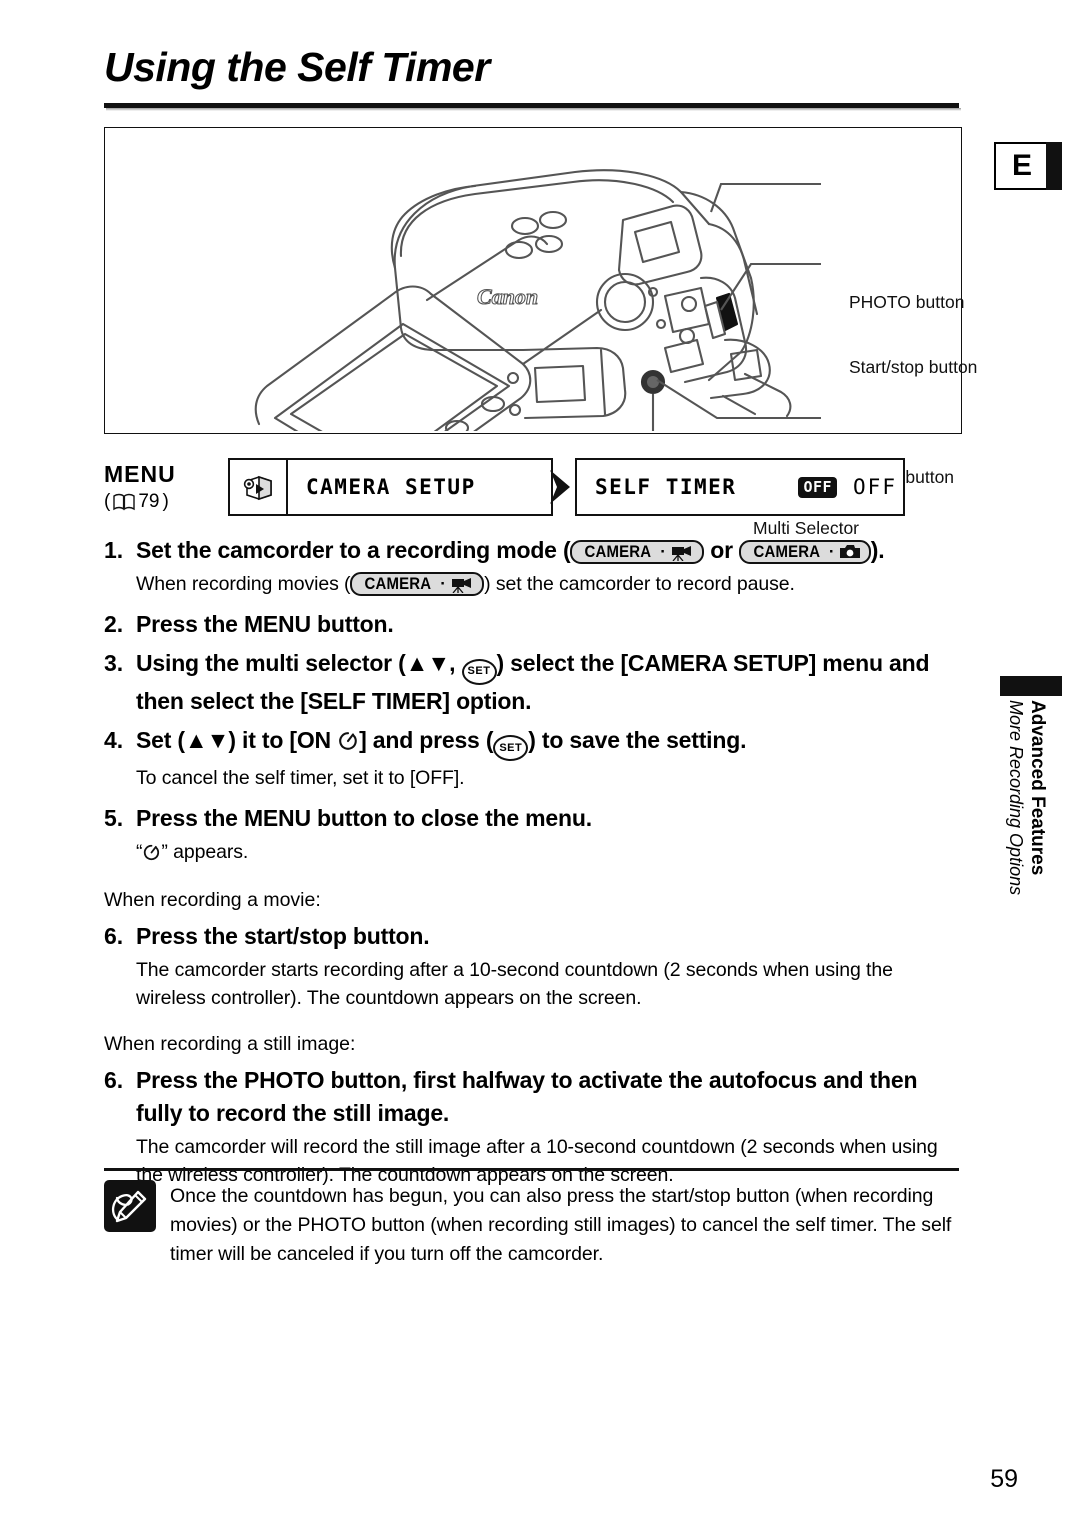  What do you see at coordinates (639, 584) in the screenshot?
I see `step-1-sub-post: ) set the camcorder to record pause.` at bounding box center [639, 584].